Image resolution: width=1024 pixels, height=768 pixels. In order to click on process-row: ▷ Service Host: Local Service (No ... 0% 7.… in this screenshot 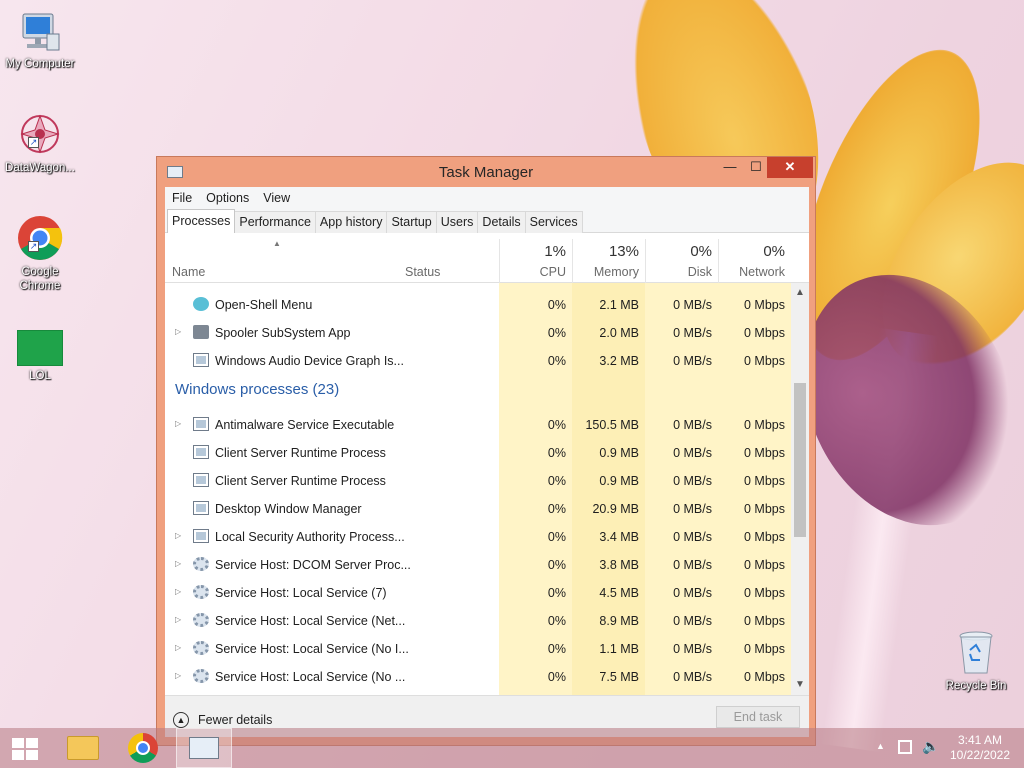, I will do `click(478, 677)`.